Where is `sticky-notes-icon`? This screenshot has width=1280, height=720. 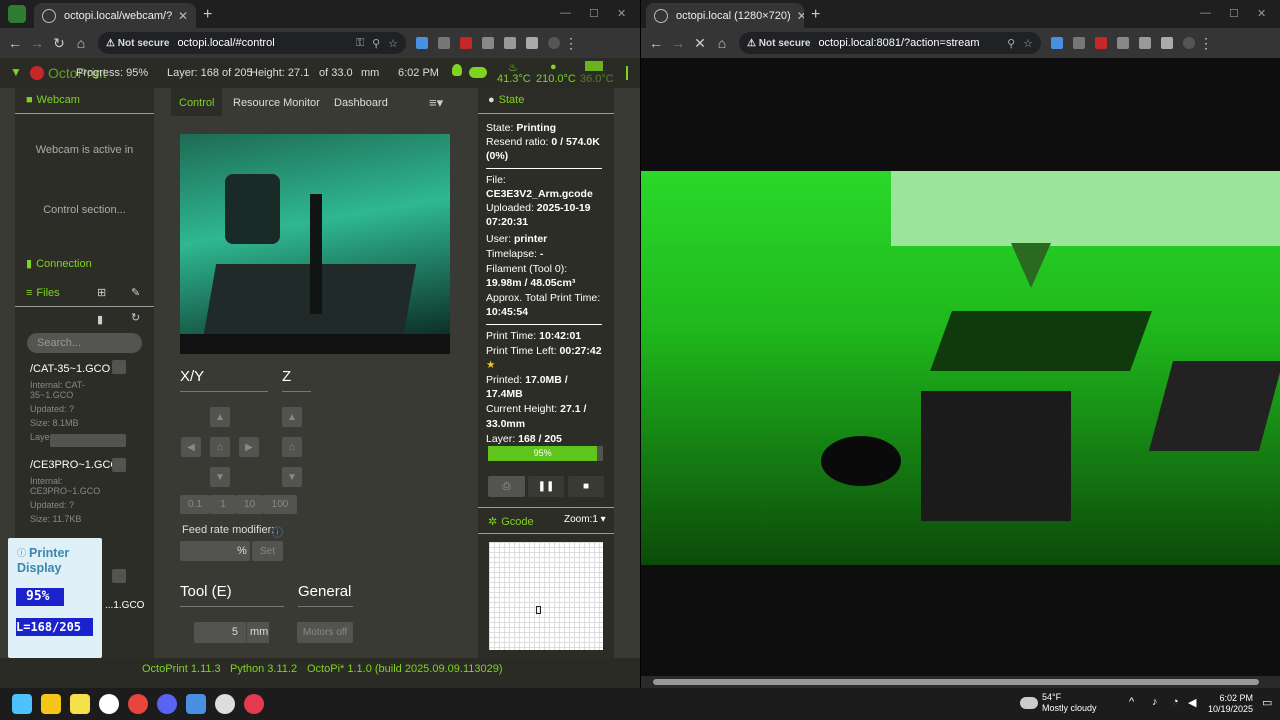
sticky-notes-icon is located at coordinates (80, 704).